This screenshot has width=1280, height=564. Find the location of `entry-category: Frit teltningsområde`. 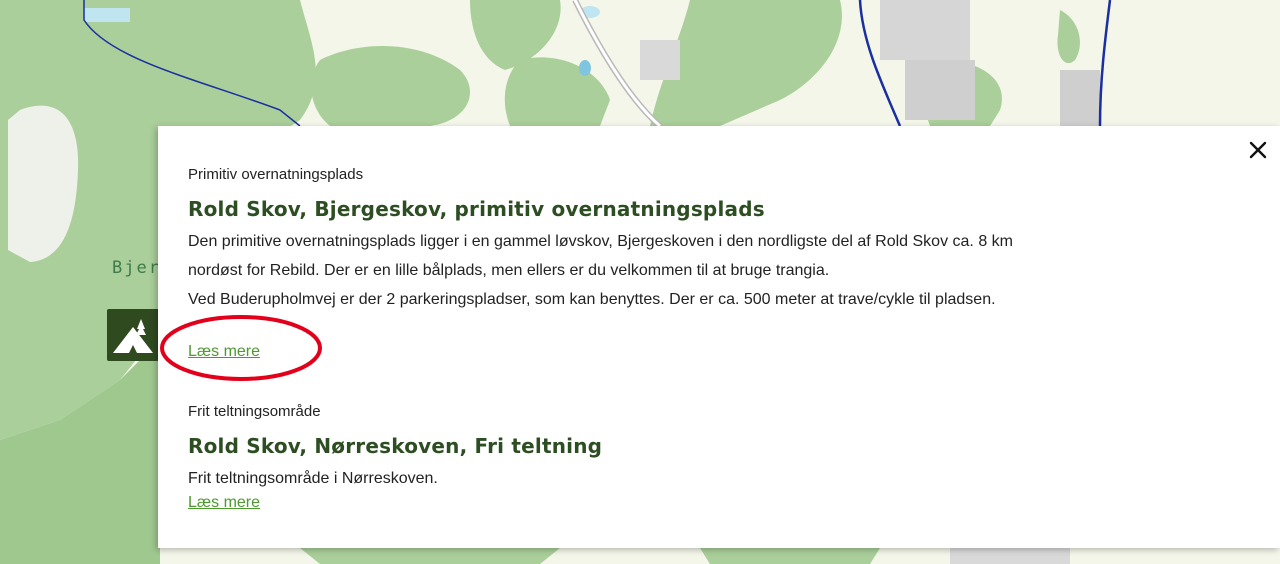

entry-category: Frit teltningsområde is located at coordinates (254, 411).